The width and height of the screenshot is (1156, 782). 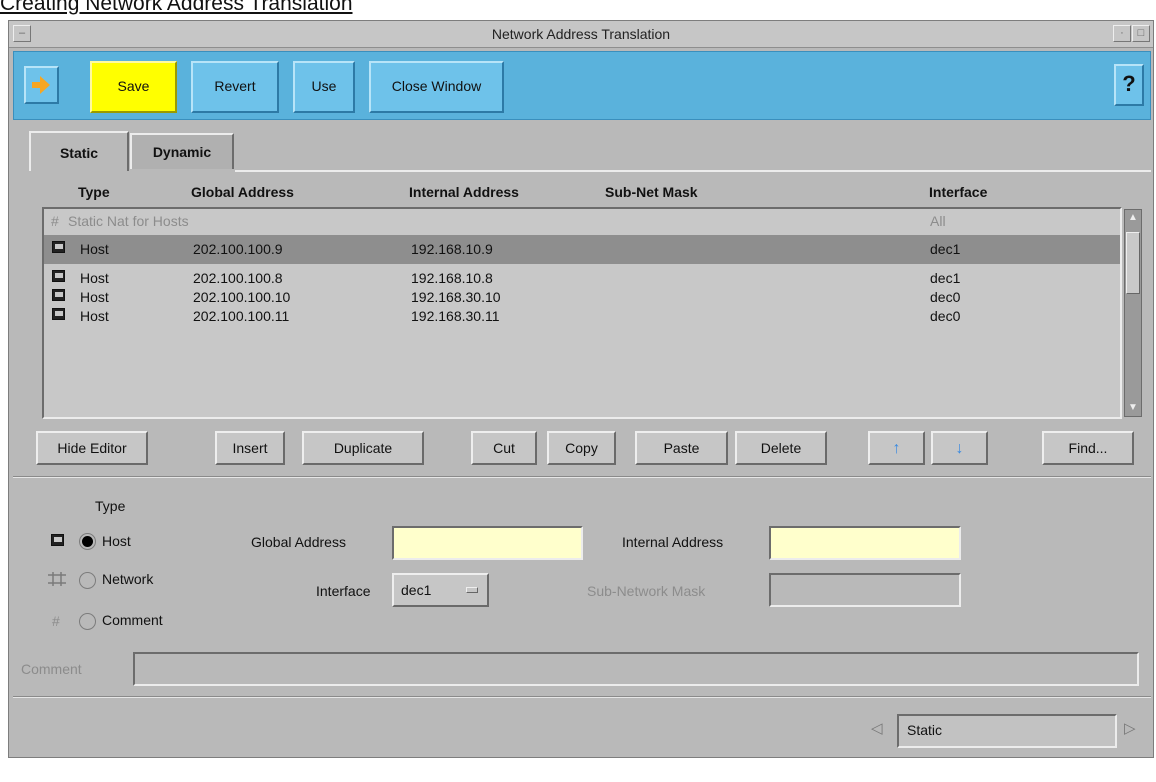 I want to click on toolbar: Save Revert Use Close Window ?, so click(x=582, y=85).